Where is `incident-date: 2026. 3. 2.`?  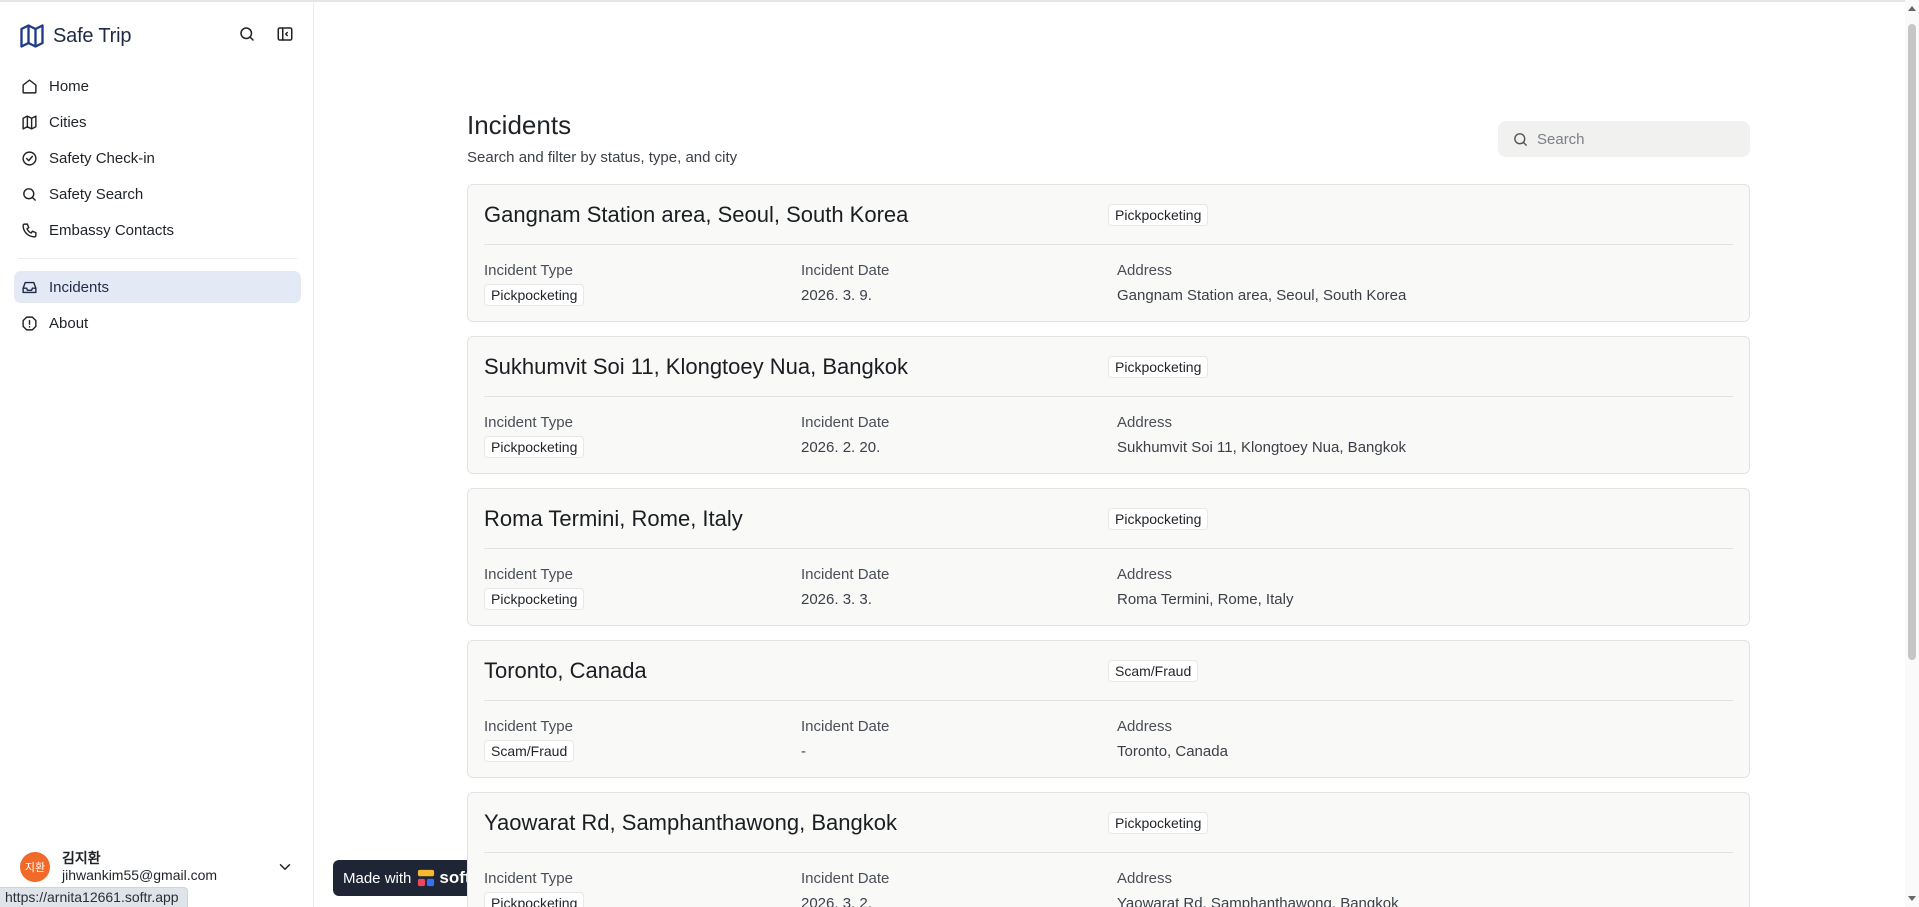 incident-date: 2026. 3. 2. is located at coordinates (836, 901).